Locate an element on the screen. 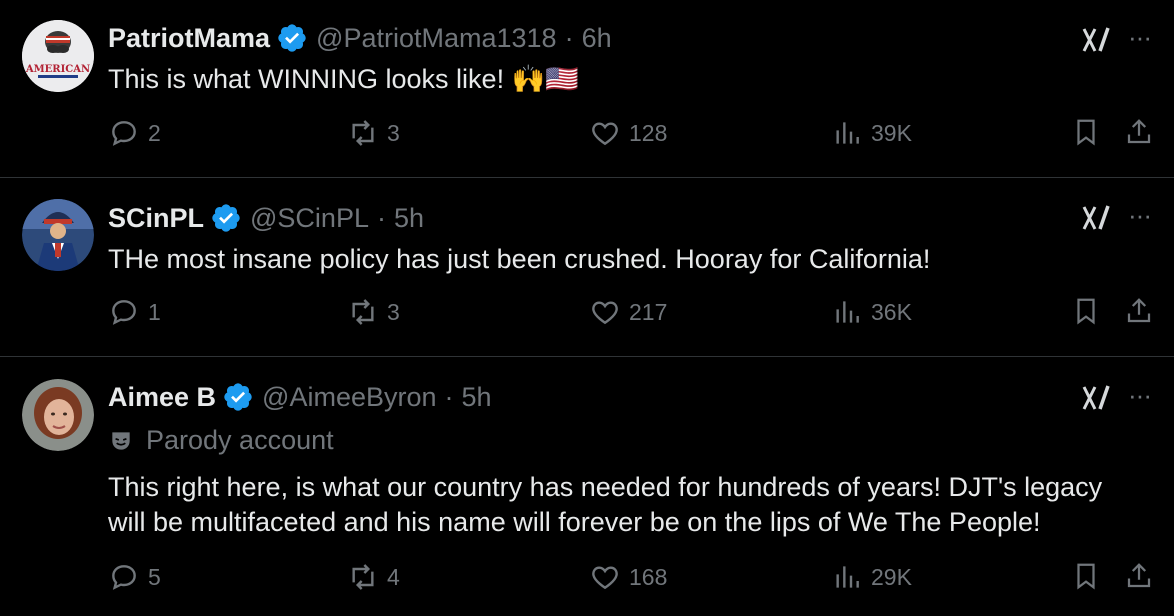  reply-count: 1 is located at coordinates (154, 311).